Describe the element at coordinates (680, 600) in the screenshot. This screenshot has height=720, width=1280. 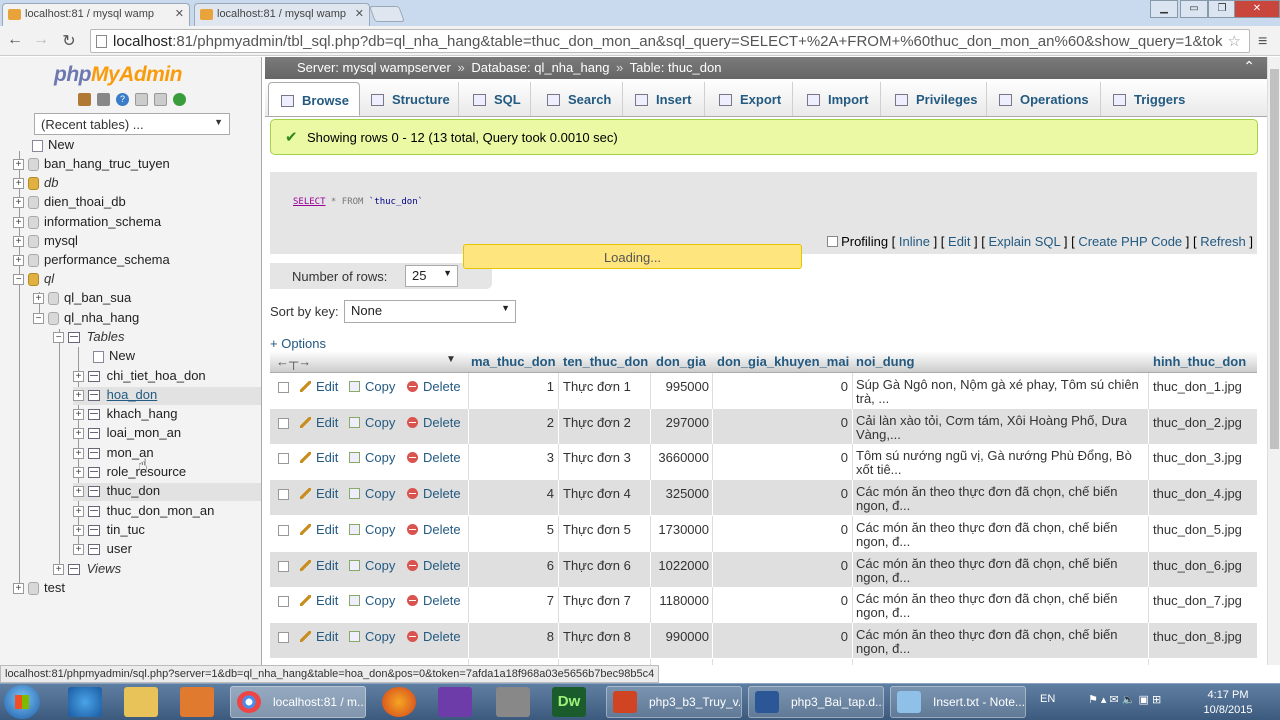
I see `cell-don-gia: 1180000` at that location.